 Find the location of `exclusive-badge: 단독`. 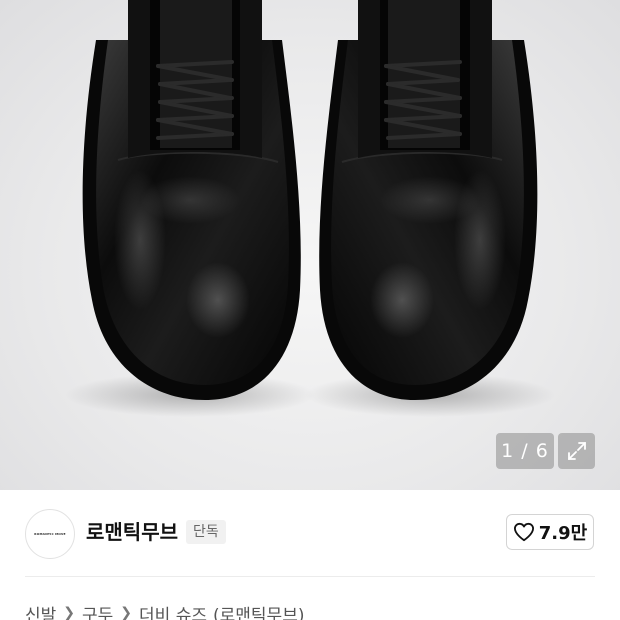

exclusive-badge: 단독 is located at coordinates (206, 532).